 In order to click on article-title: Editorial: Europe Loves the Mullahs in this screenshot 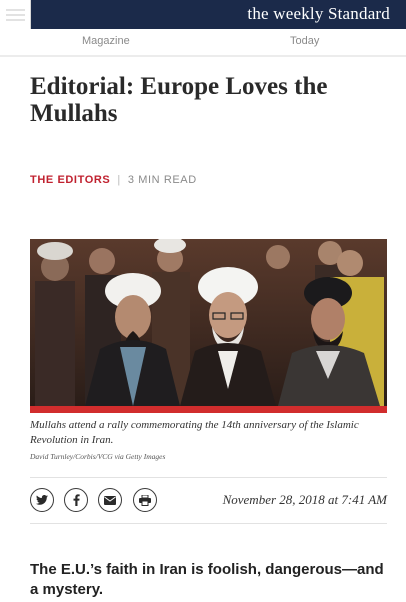, I will do `click(179, 100)`.